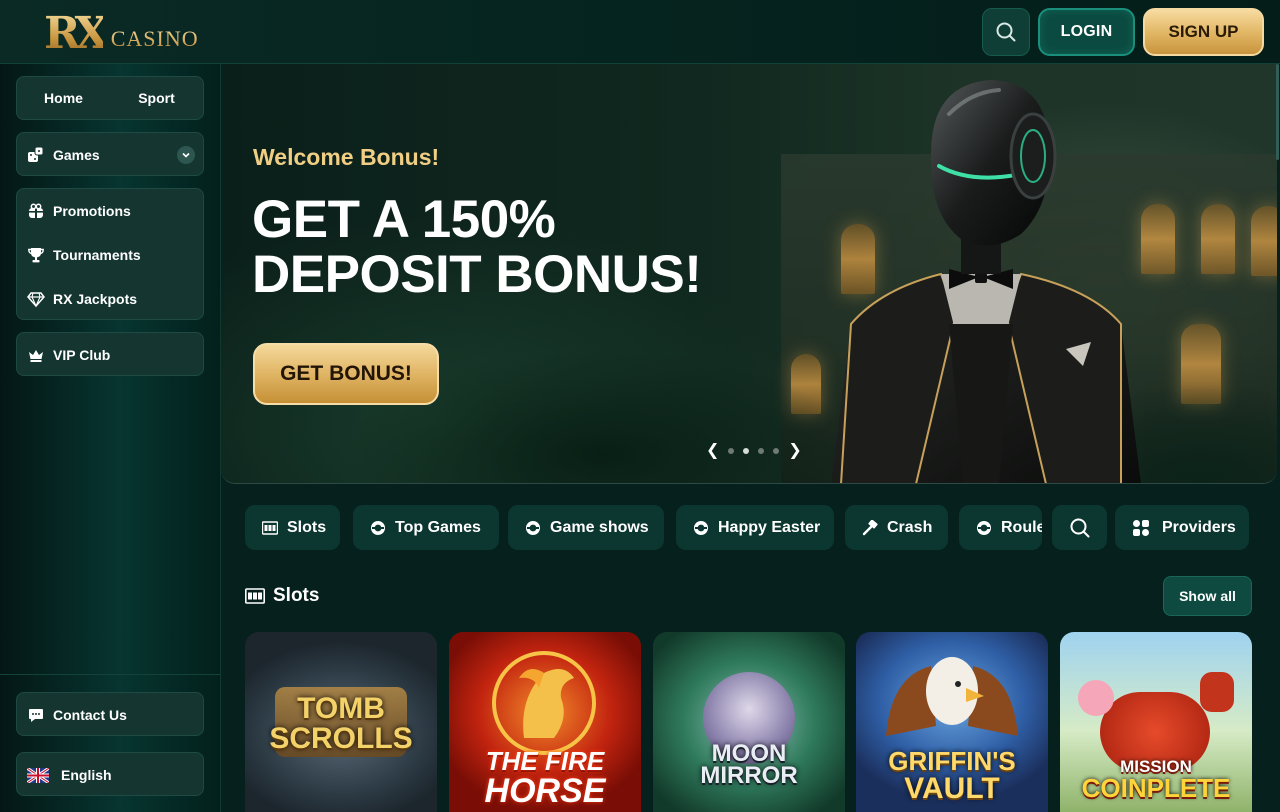  Describe the element at coordinates (110, 674) in the screenshot. I see `sidebar-divider` at that location.